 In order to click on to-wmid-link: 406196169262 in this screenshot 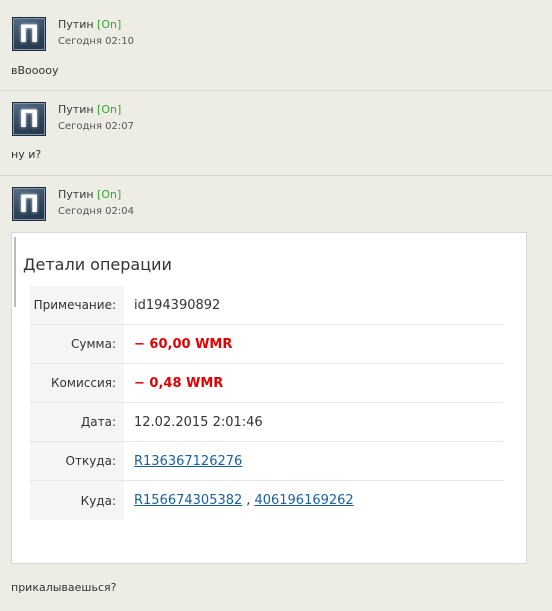, I will do `click(303, 500)`.